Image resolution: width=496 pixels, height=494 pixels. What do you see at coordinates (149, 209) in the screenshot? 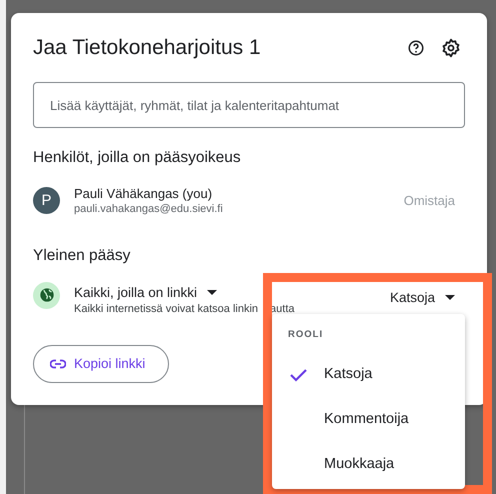
I see `person-email: pauli.vahakangas@edu.sievi.fi` at bounding box center [149, 209].